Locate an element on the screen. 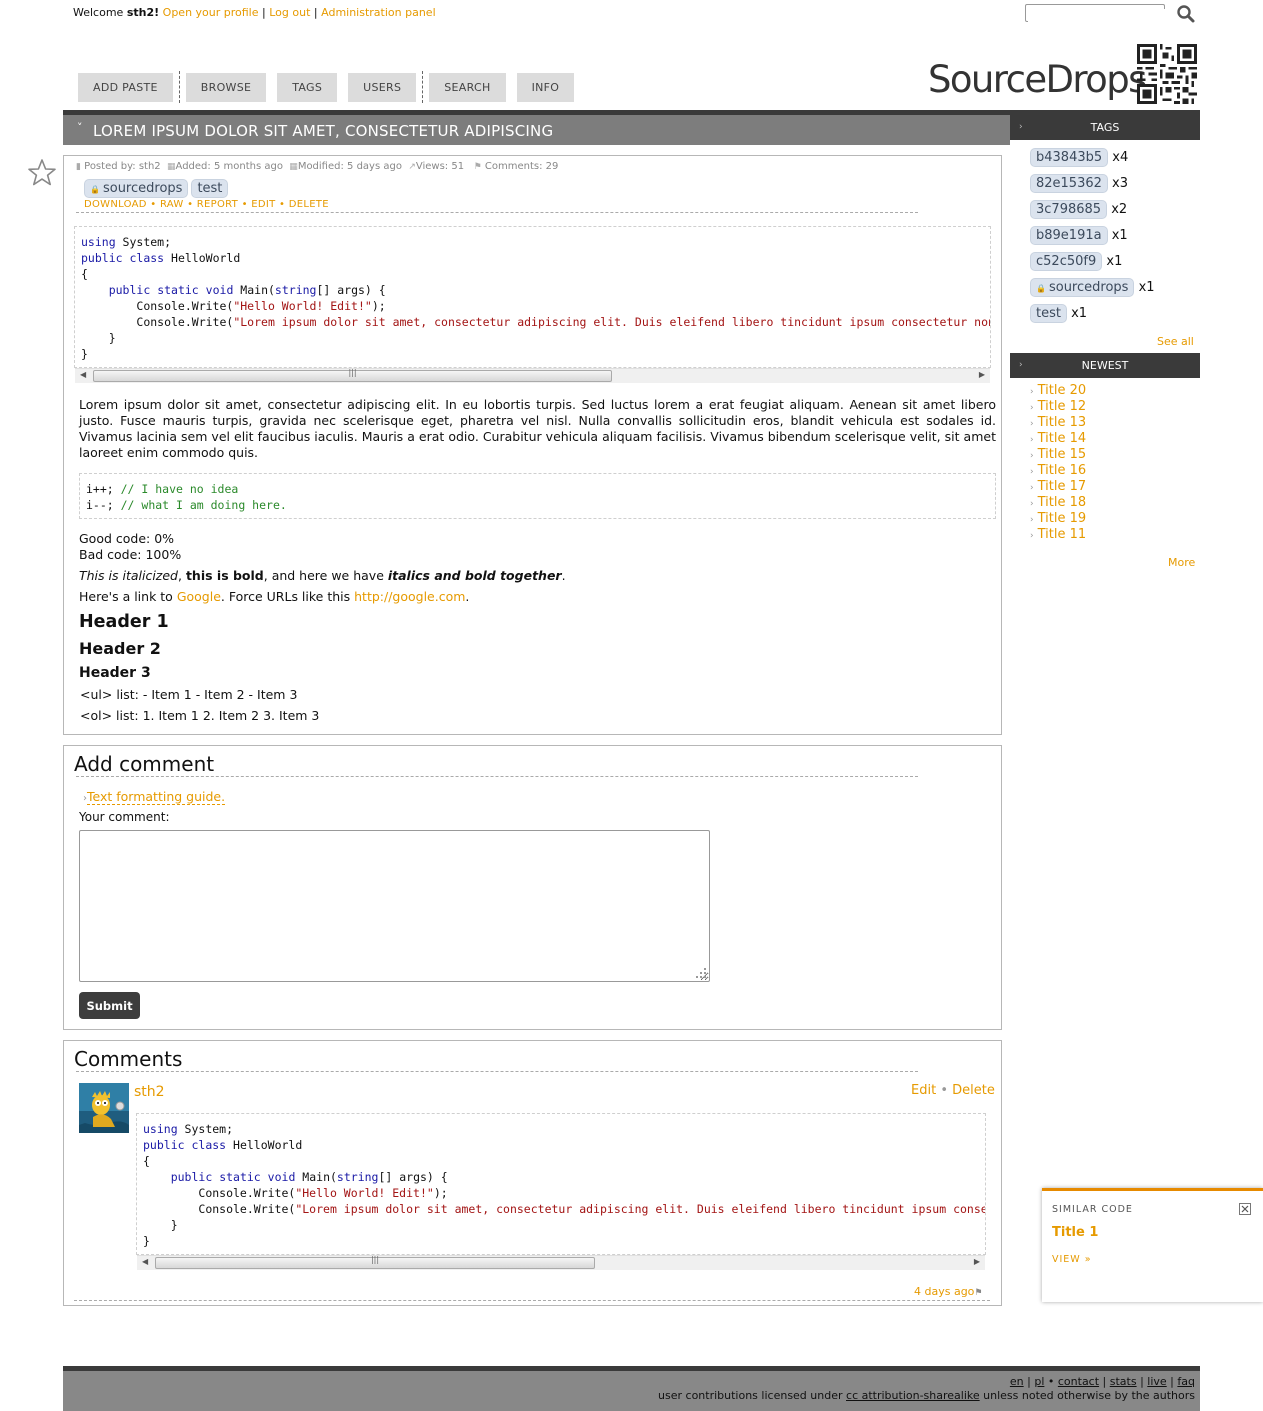 The image size is (1263, 1411). tag-row: test x1 is located at coordinates (1115, 317).